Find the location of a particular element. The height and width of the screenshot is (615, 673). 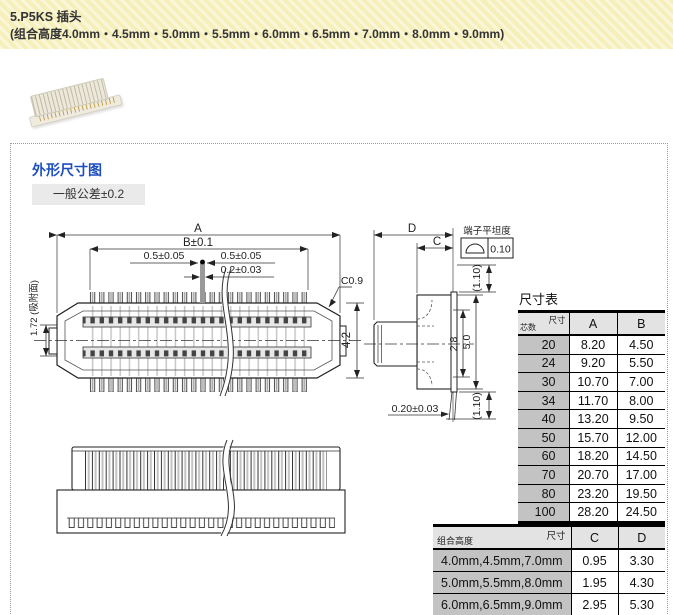

corner-label-bottom: 组合高度 is located at coordinates (455, 541).